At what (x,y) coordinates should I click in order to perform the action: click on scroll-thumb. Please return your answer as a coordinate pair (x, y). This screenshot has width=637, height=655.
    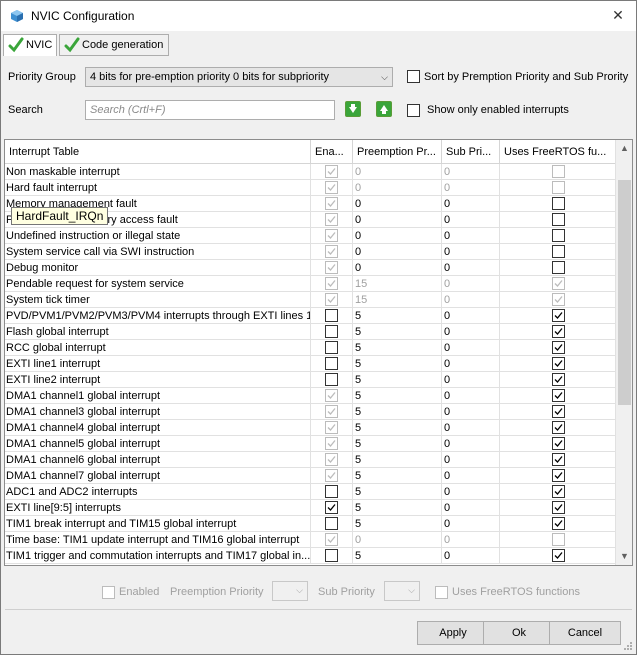
    Looking at the image, I should click on (624, 292).